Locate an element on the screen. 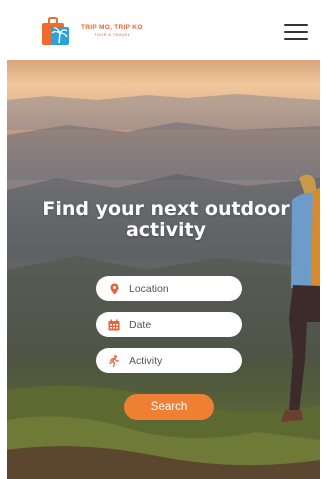  activity-field is located at coordinates (169, 360).